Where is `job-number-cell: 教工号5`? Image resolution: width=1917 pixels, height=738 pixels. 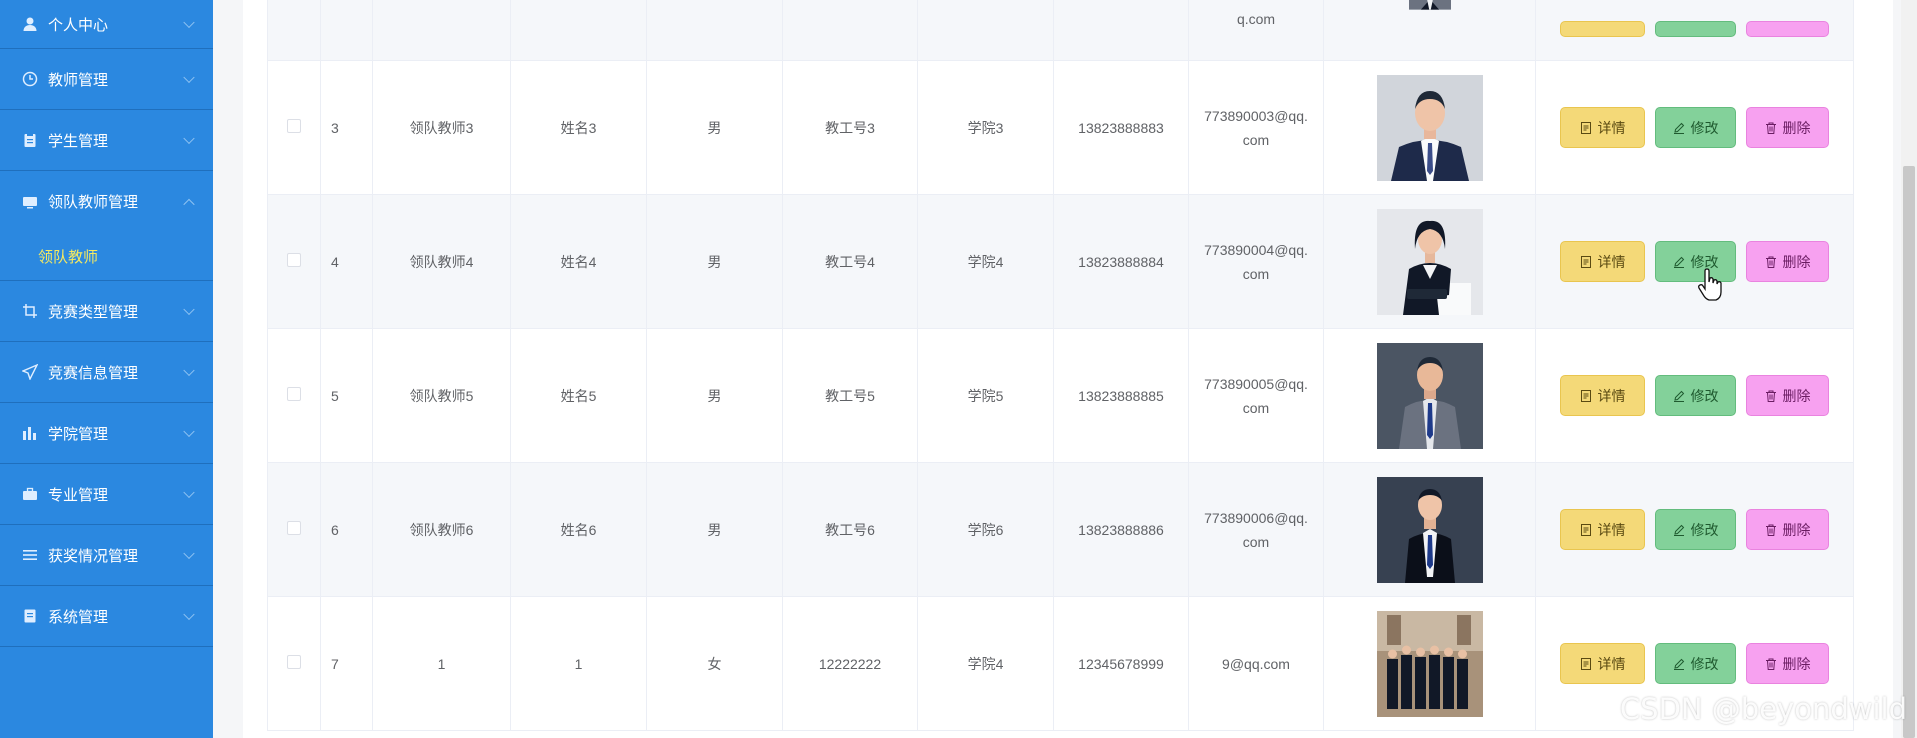 job-number-cell: 教工号5 is located at coordinates (850, 395).